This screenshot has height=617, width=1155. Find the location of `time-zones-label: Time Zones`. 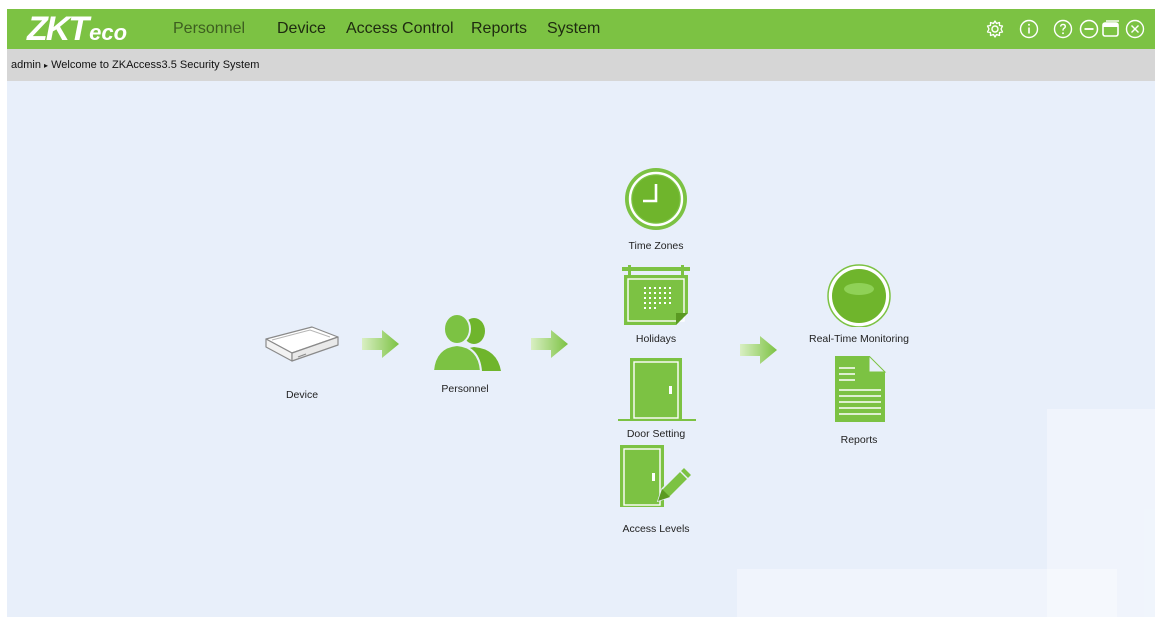

time-zones-label: Time Zones is located at coordinates (656, 246).